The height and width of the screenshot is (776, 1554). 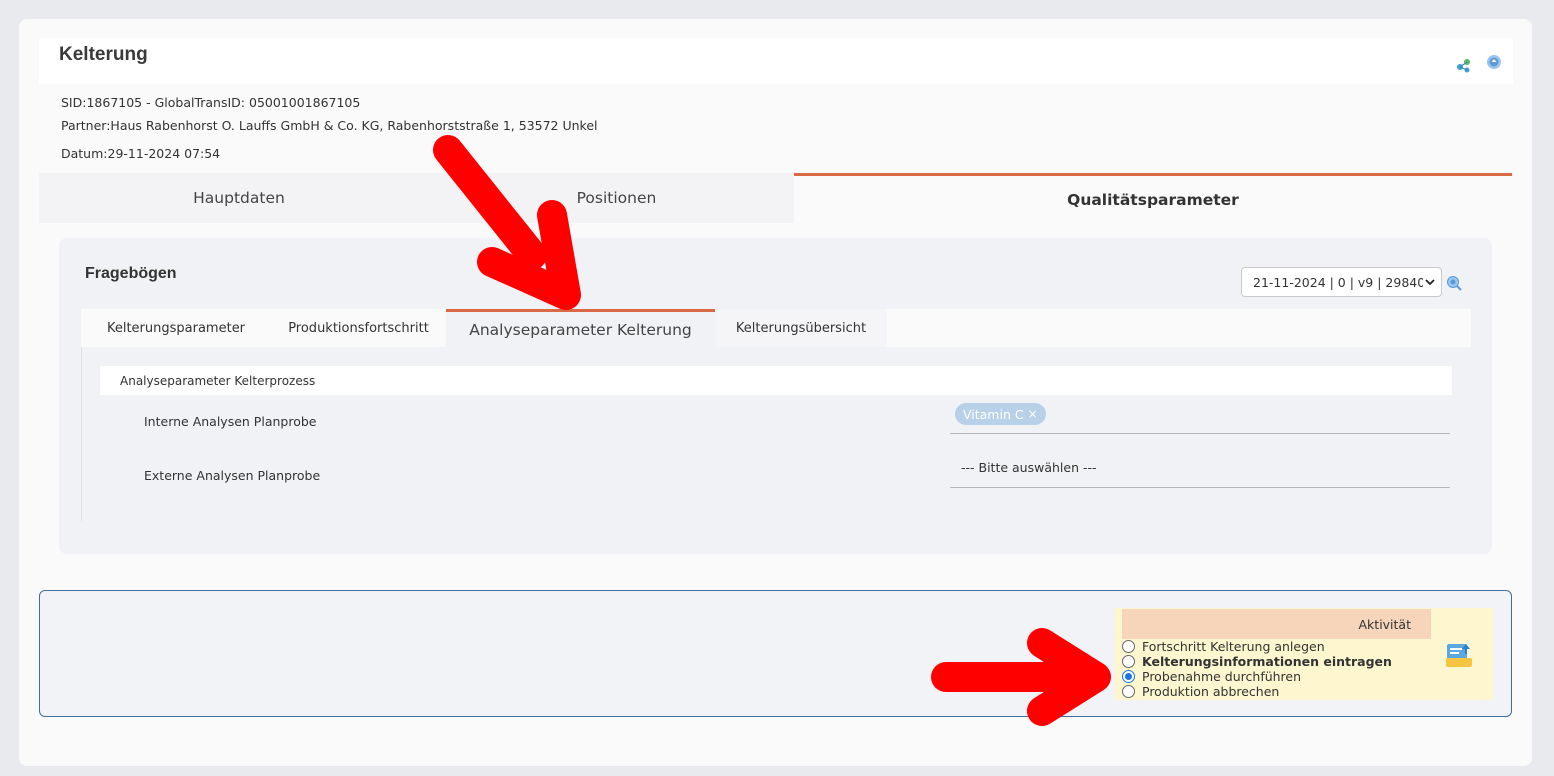 I want to click on external-analyses-field: --- Bitte auswählen ---, so click(x=1200, y=470).